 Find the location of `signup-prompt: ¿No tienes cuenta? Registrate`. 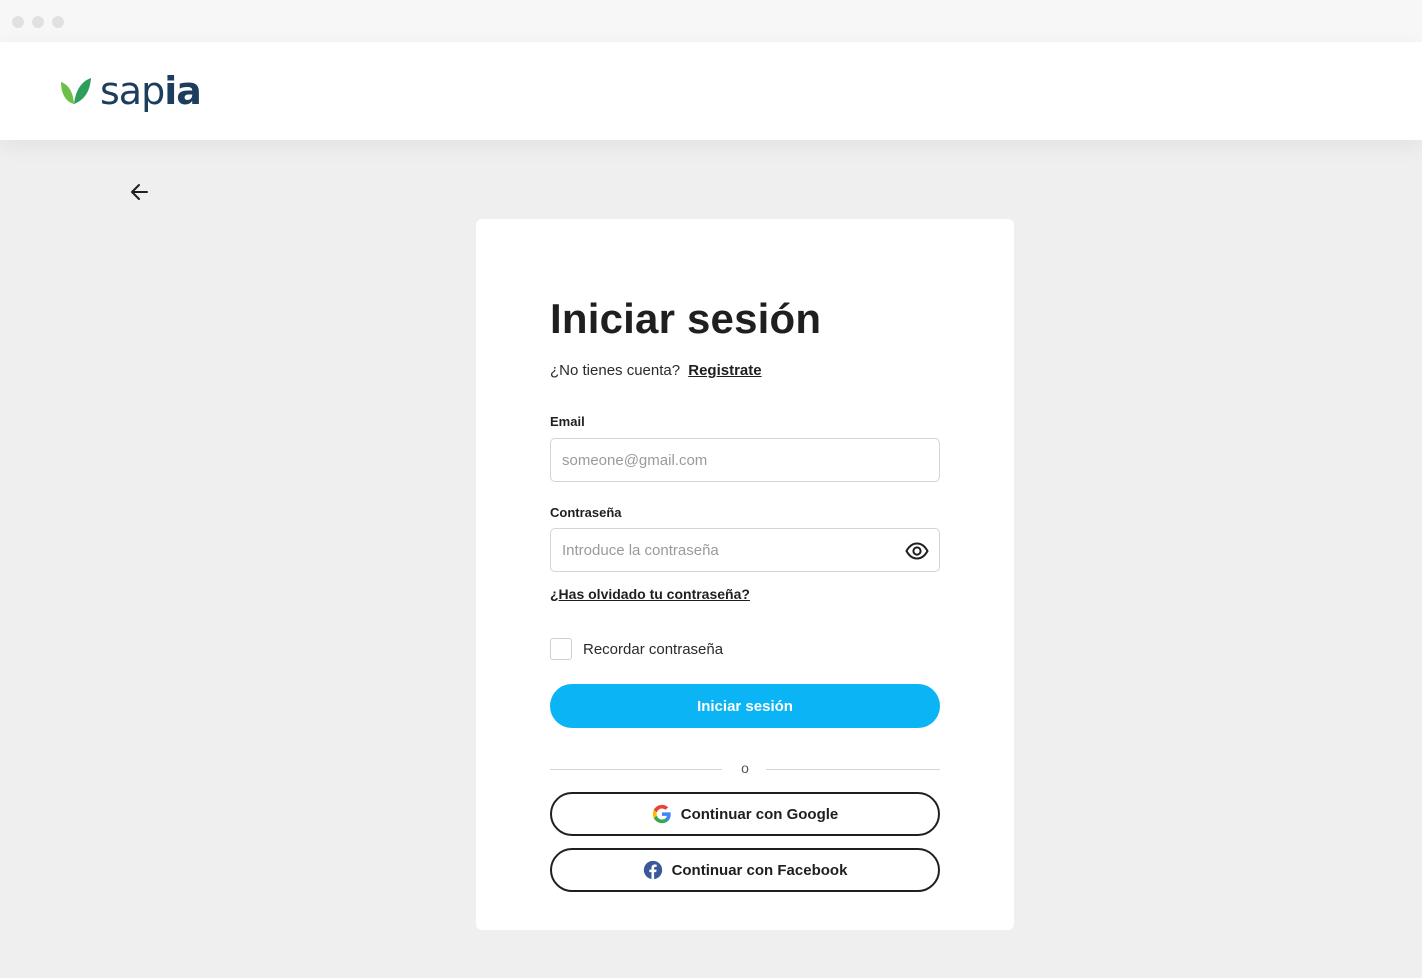

signup-prompt: ¿No tienes cuenta? Registrate is located at coordinates (656, 370).